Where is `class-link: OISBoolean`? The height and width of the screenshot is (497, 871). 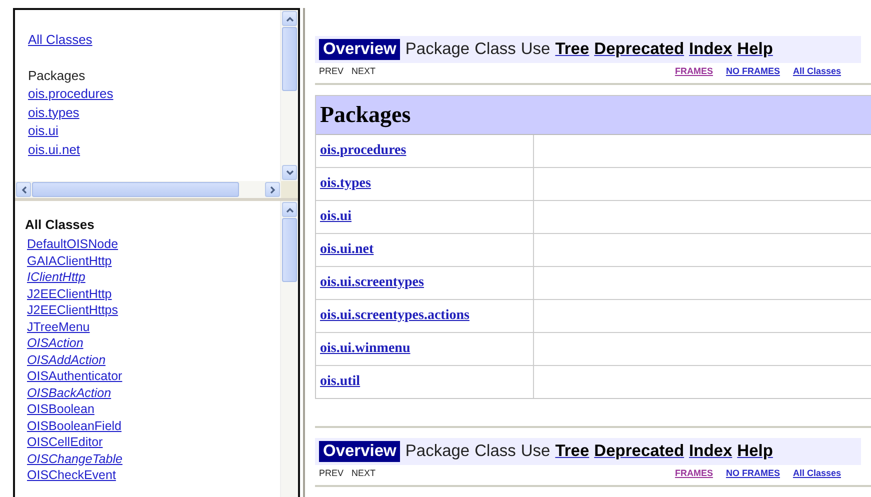 class-link: OISBoolean is located at coordinates (60, 409).